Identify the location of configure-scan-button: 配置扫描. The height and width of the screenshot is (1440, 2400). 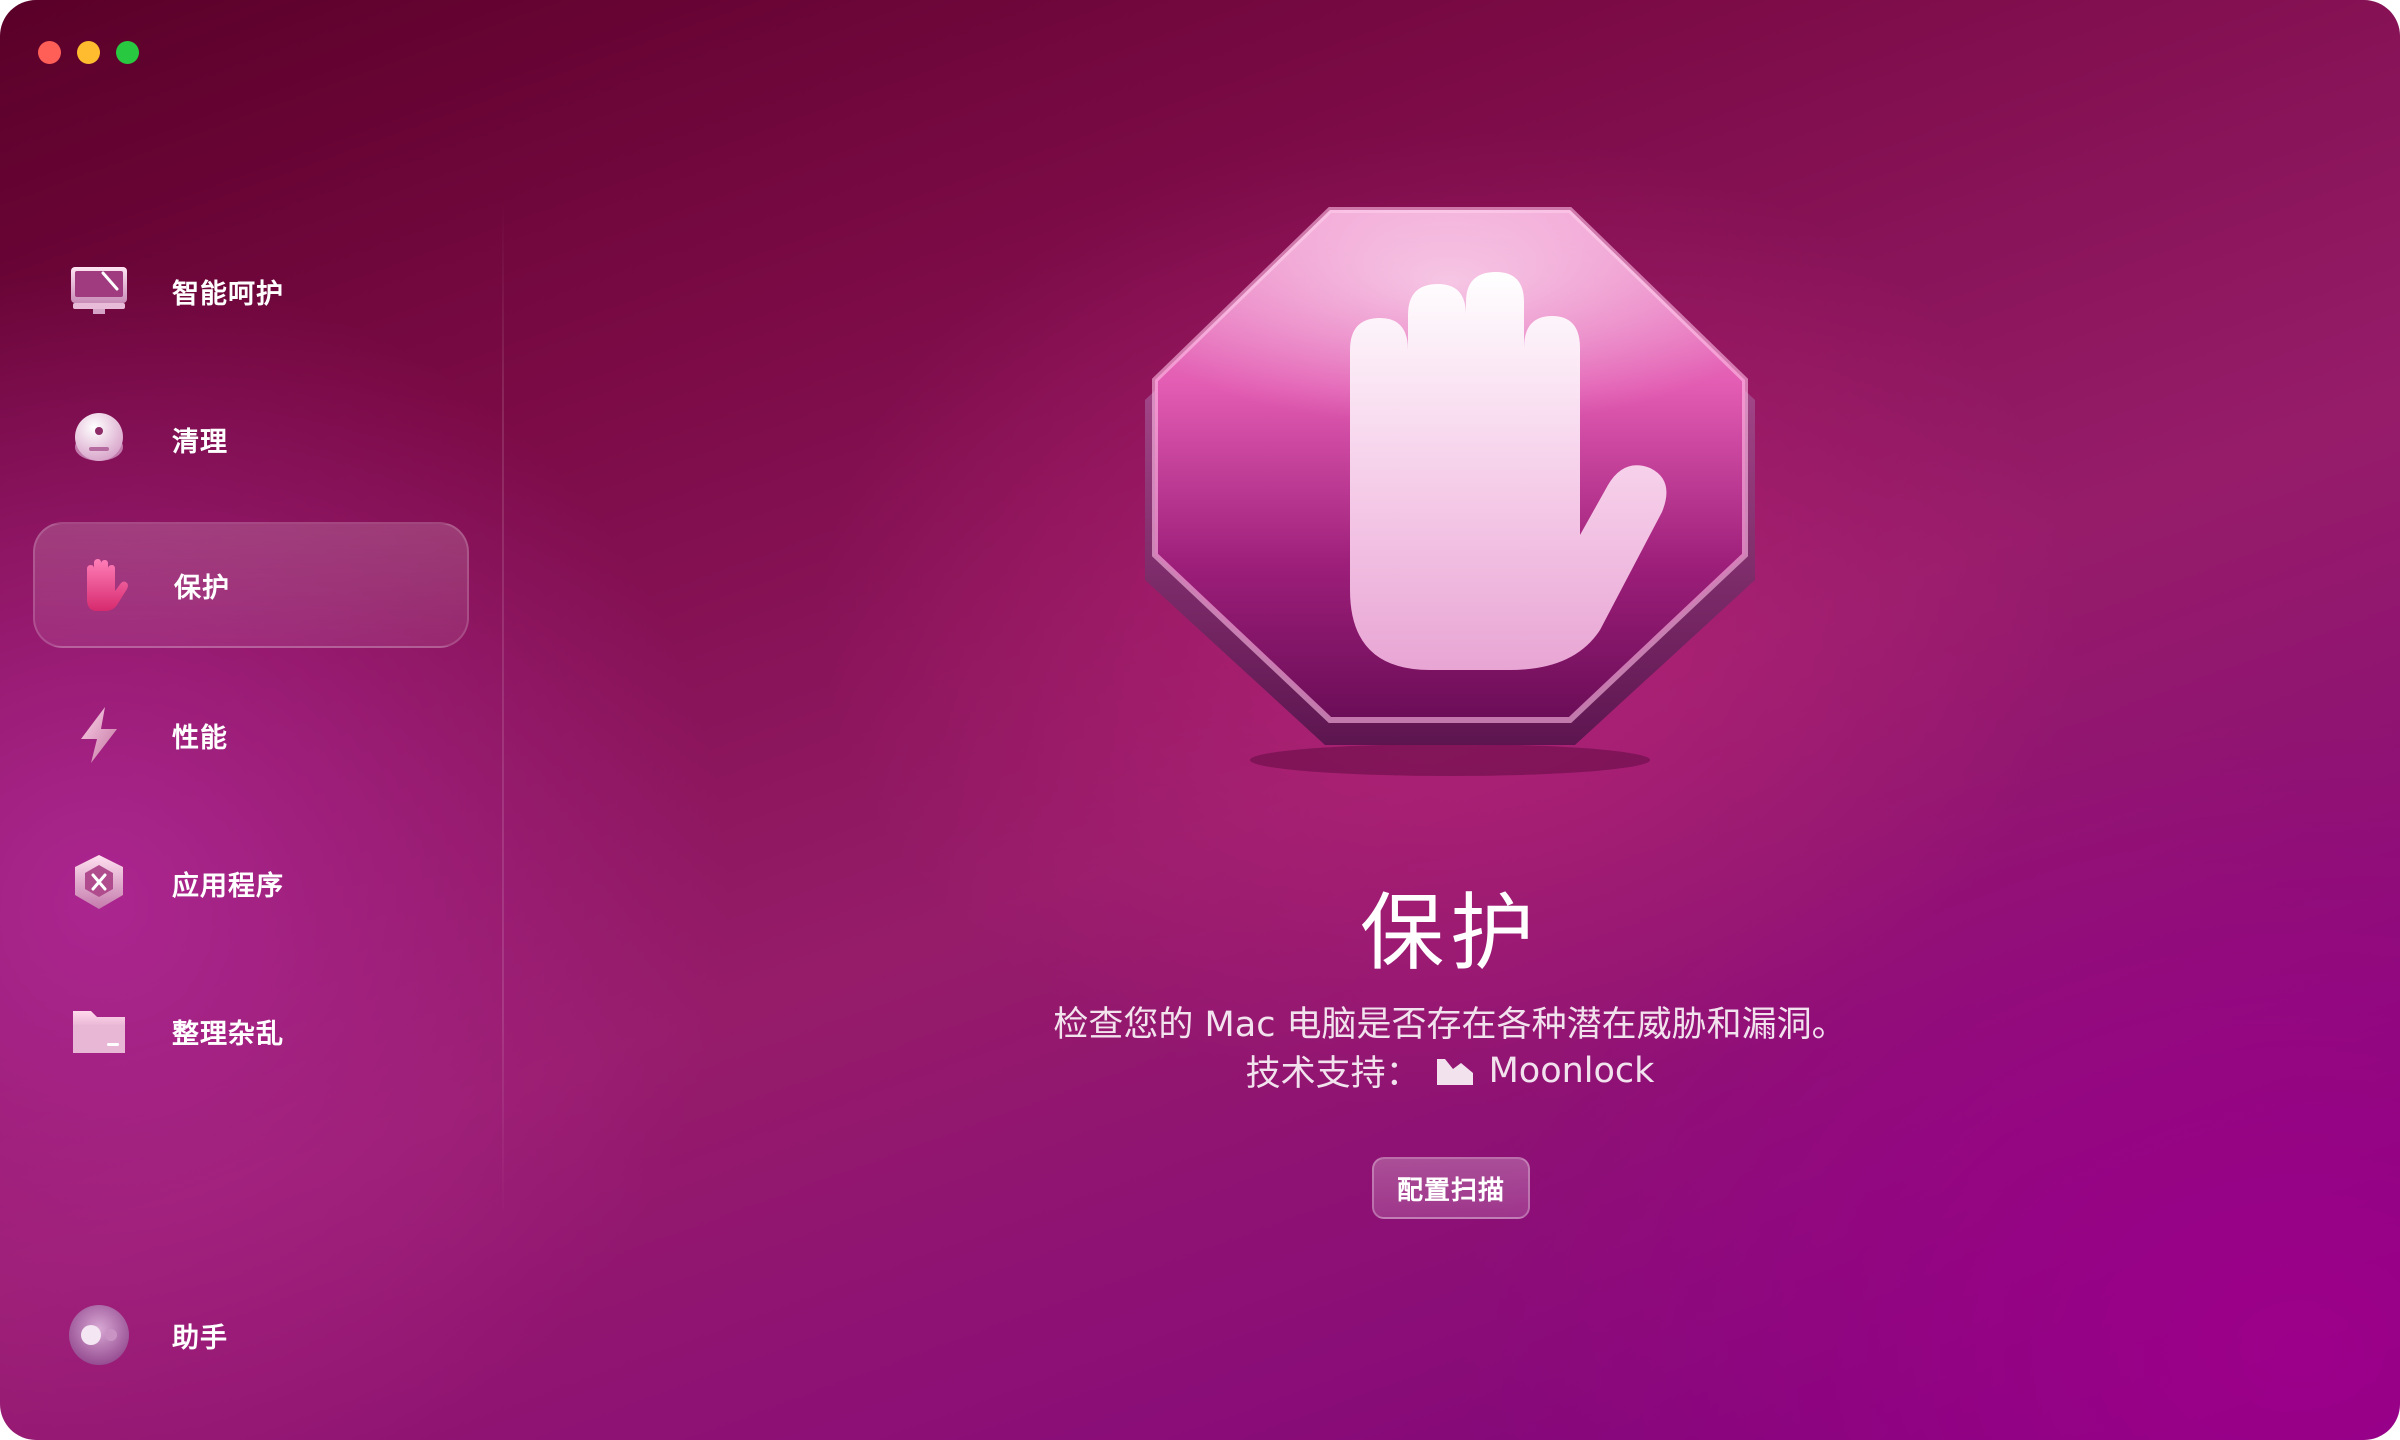
(1451, 1188).